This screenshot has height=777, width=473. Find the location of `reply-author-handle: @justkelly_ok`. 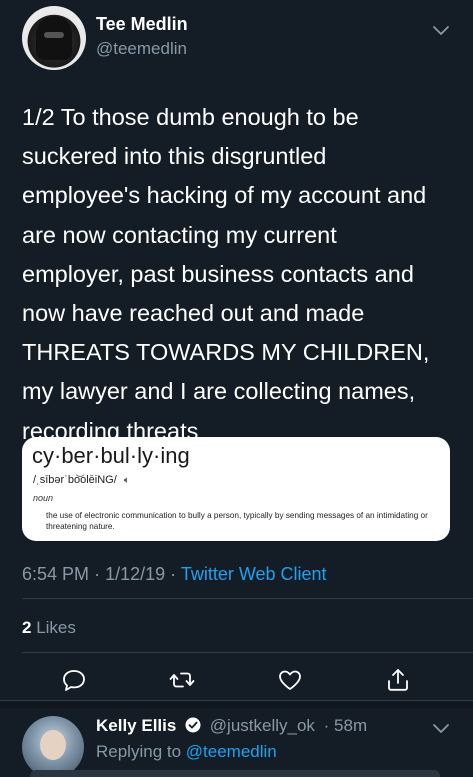

reply-author-handle: @justkelly_ok is located at coordinates (262, 725).